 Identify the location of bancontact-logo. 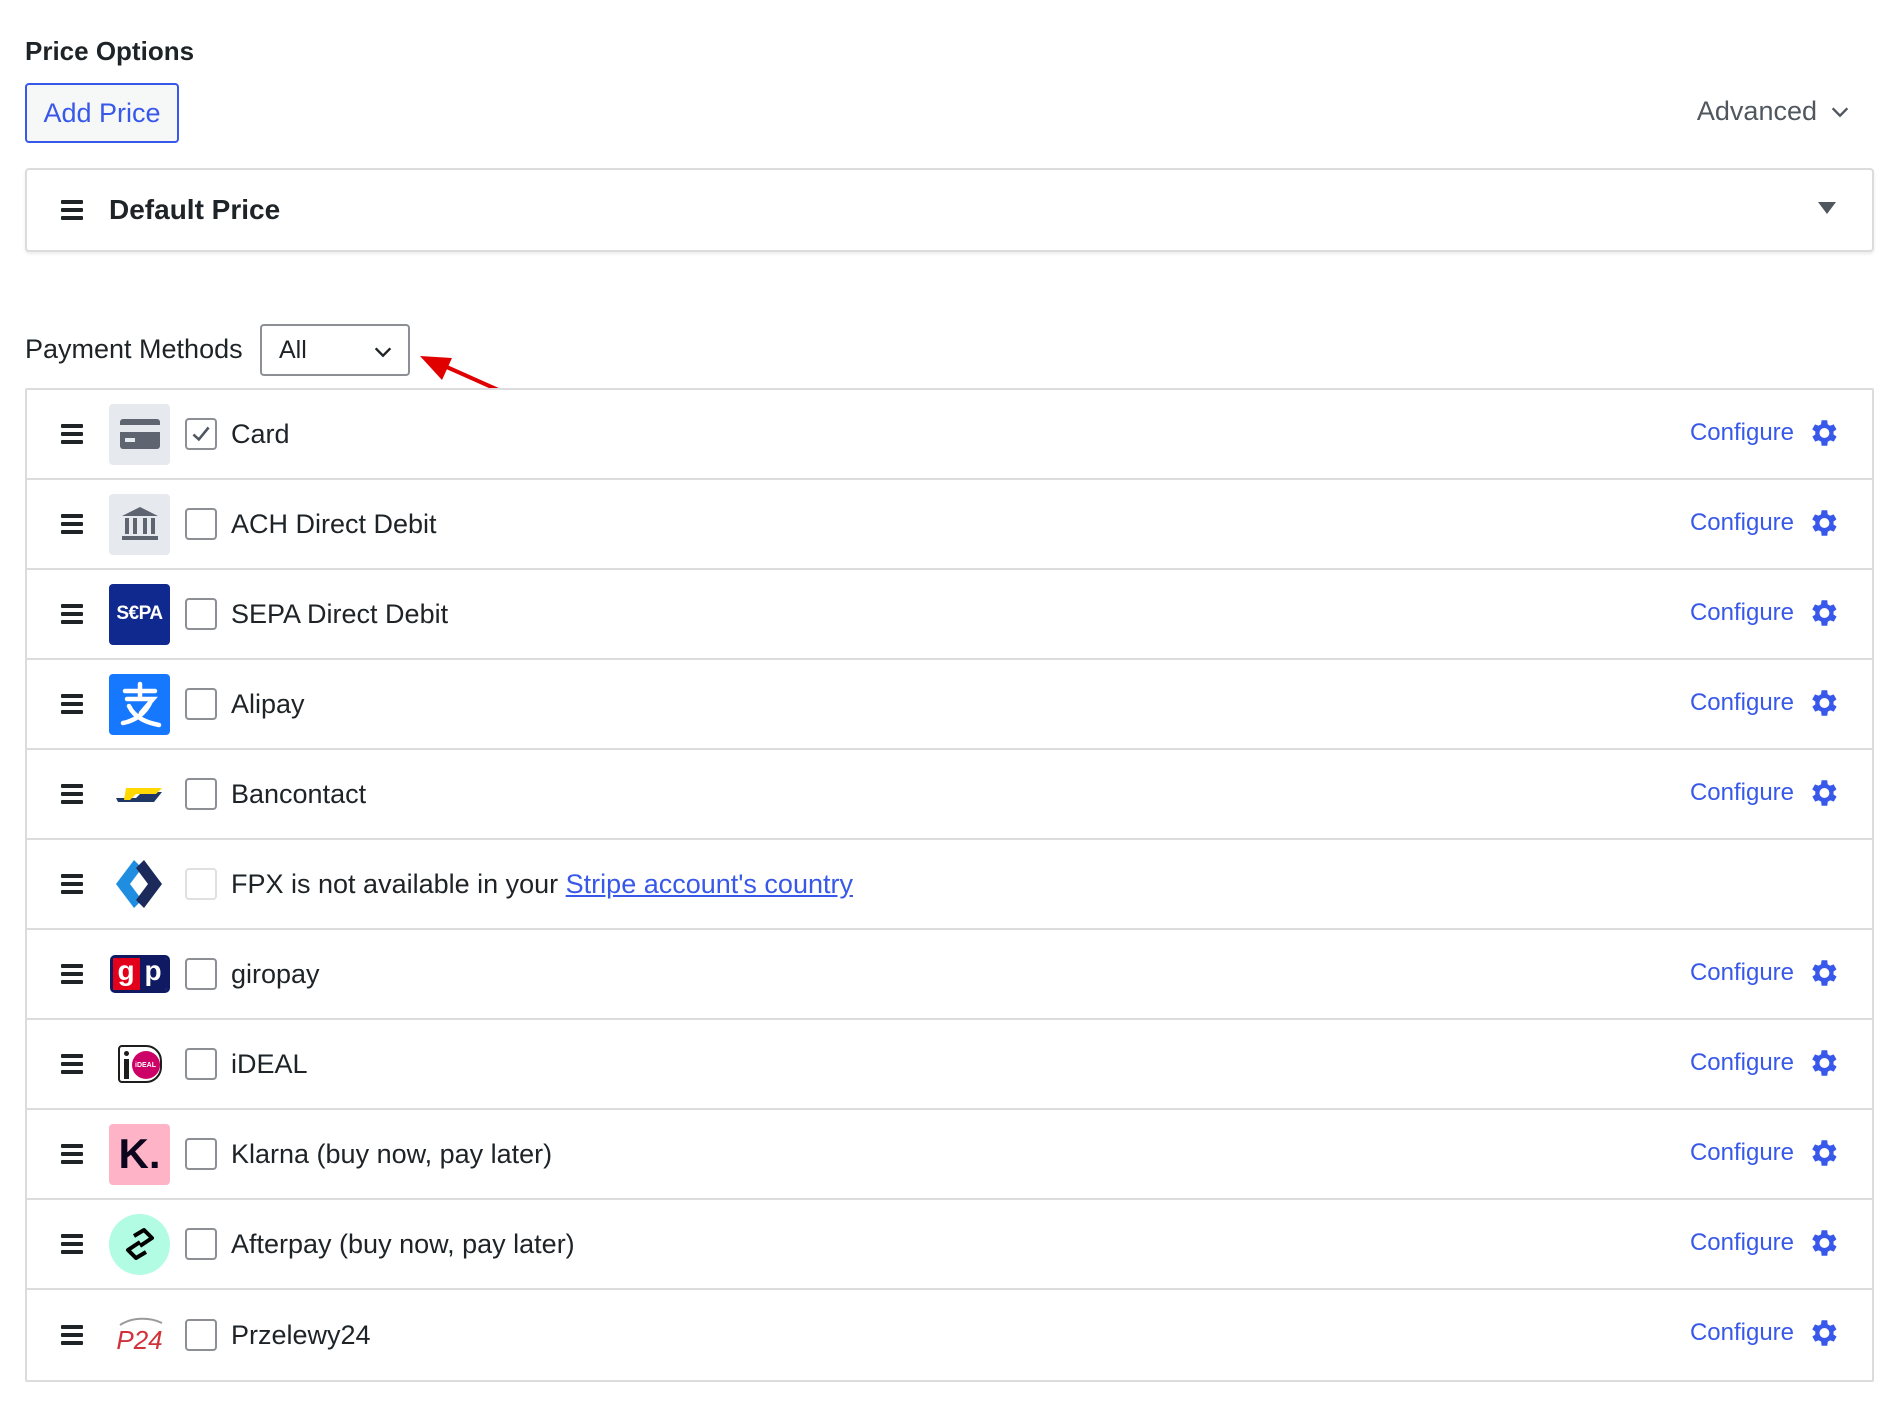
(139, 794).